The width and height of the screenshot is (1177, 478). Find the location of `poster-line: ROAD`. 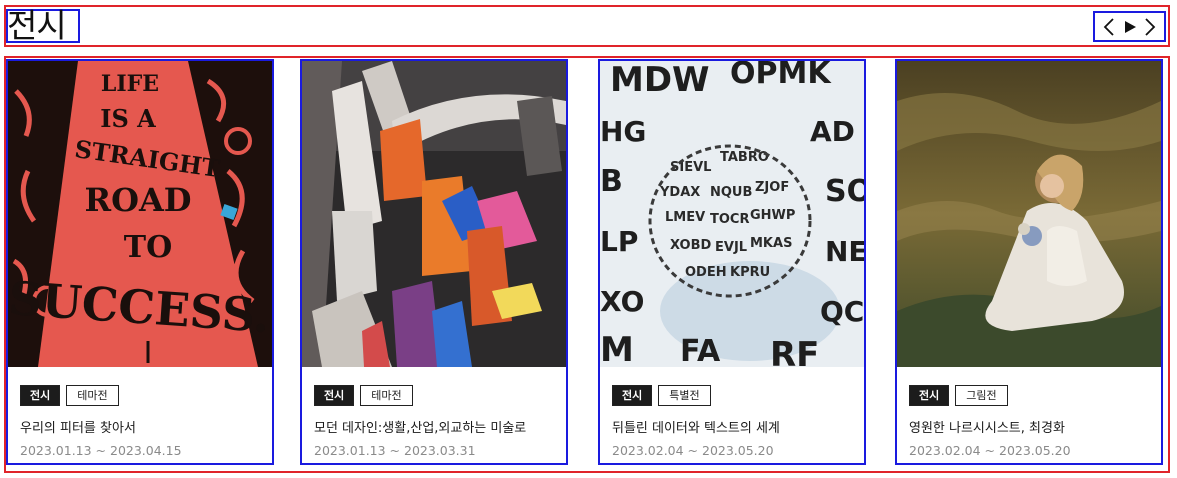

poster-line: ROAD is located at coordinates (137, 200).